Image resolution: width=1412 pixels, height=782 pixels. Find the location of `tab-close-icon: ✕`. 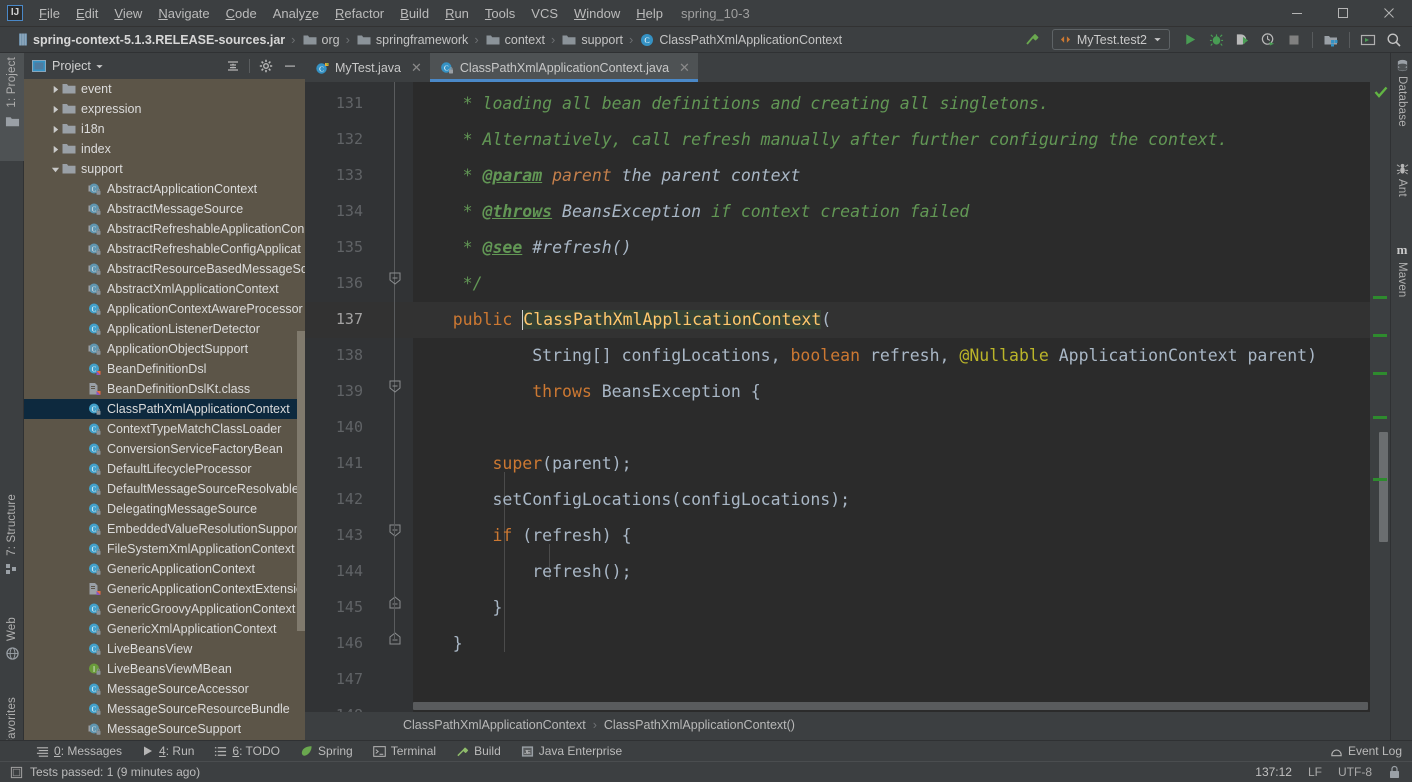

tab-close-icon: ✕ is located at coordinates (416, 68).